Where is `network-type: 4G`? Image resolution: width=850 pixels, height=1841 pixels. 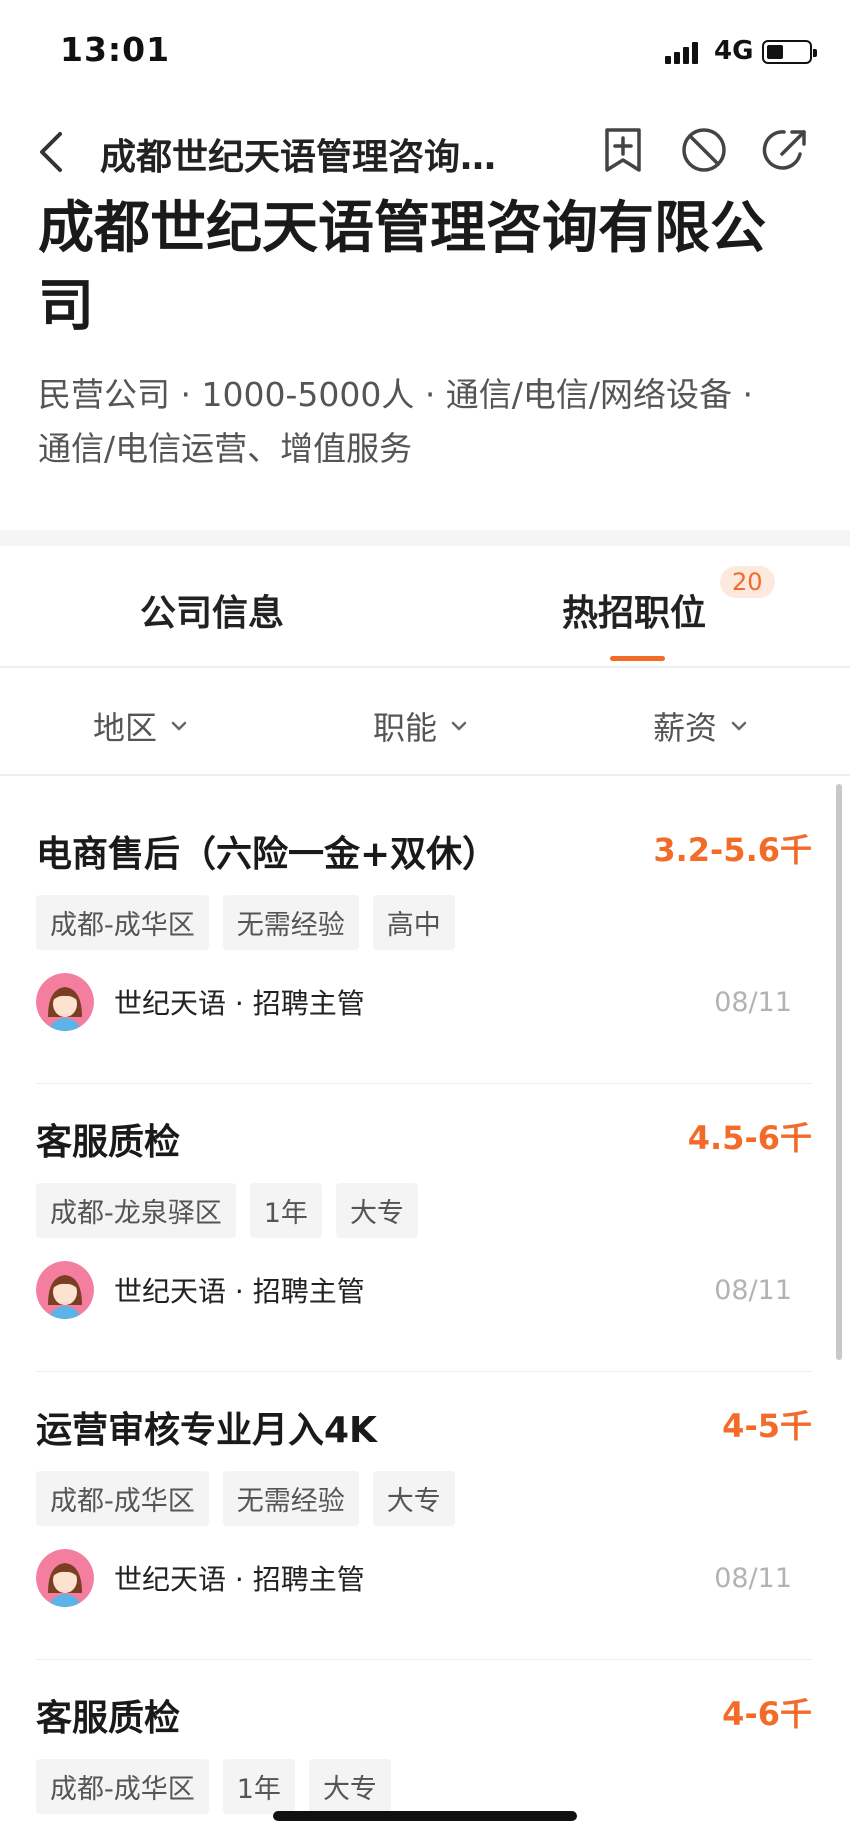 network-type: 4G is located at coordinates (734, 51).